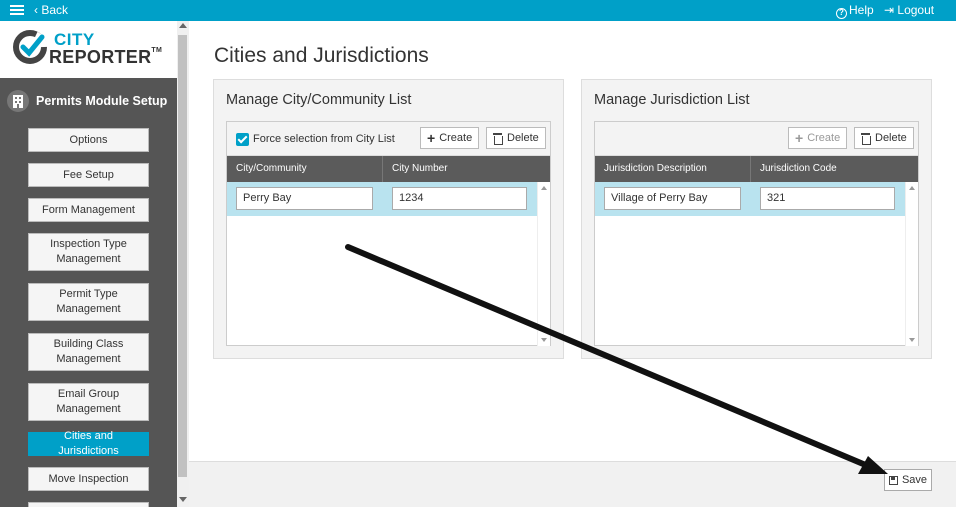 This screenshot has width=956, height=507. What do you see at coordinates (17, 10) in the screenshot?
I see `hamburger-icon` at bounding box center [17, 10].